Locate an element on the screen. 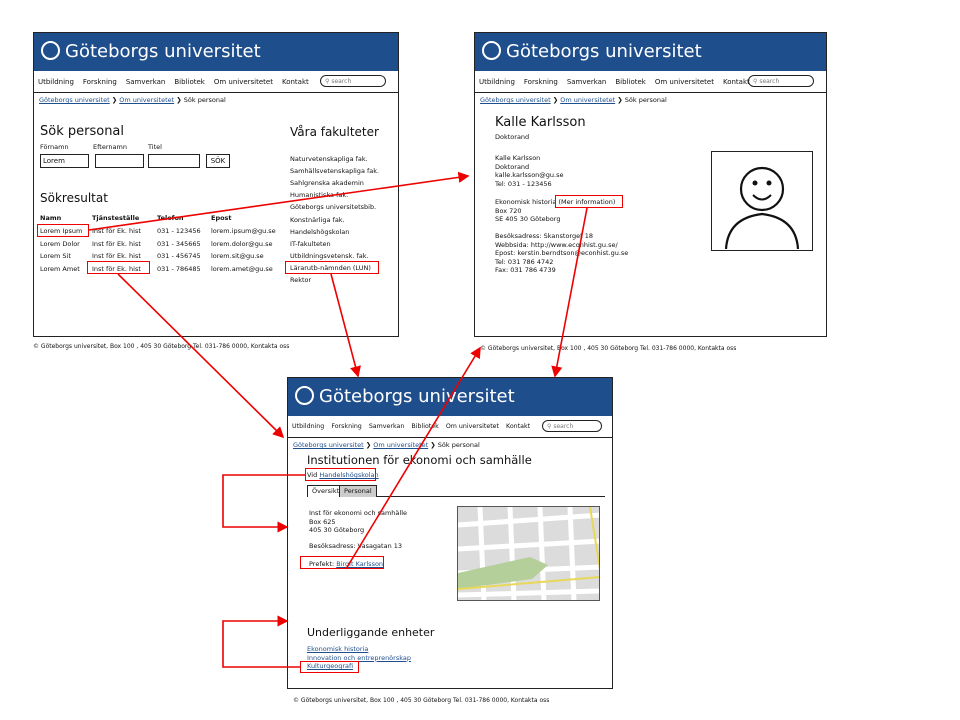 This screenshot has height=720, width=960. faculty-link: Konstnärliga fak. is located at coordinates (317, 220).